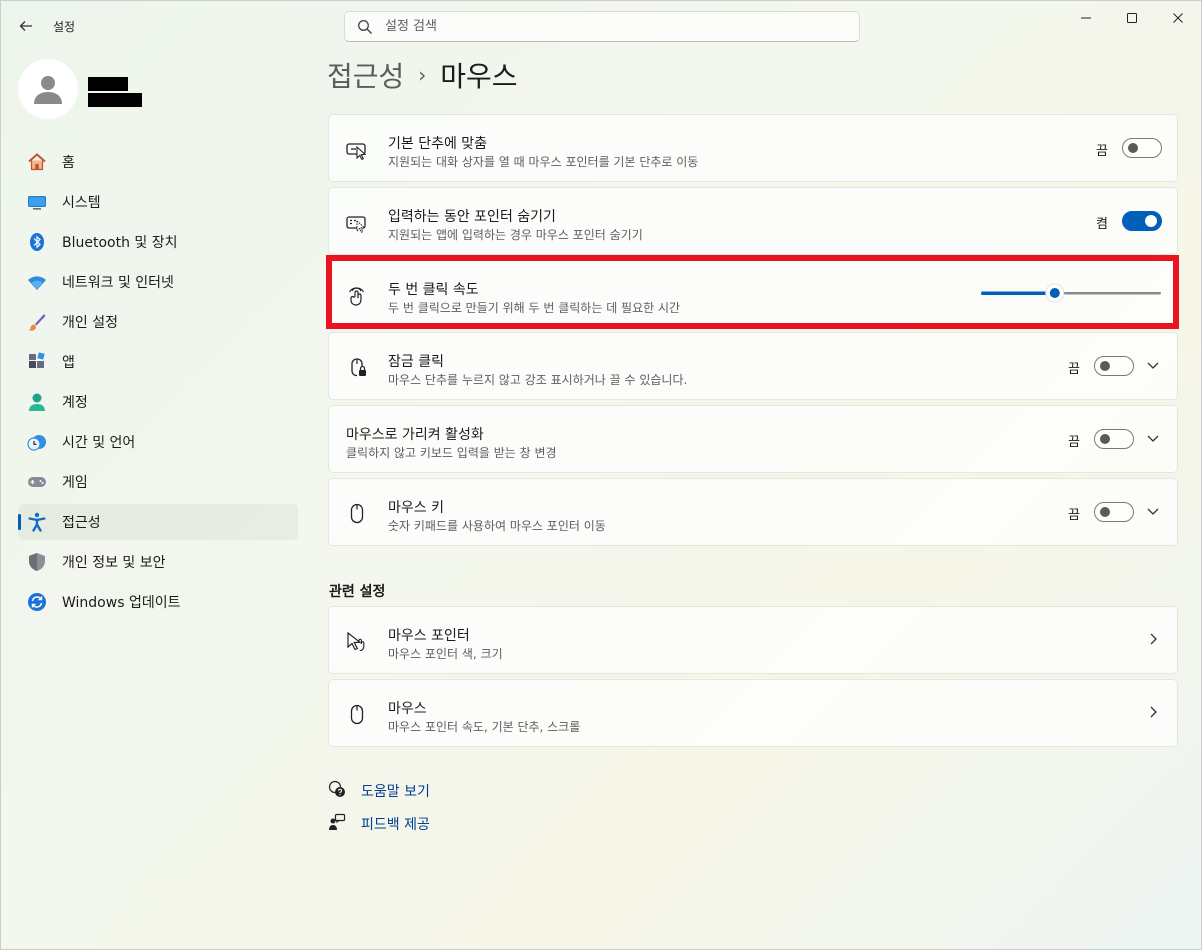 The width and height of the screenshot is (1202, 950). Describe the element at coordinates (37, 283) in the screenshot. I see `wifi-icon` at that location.